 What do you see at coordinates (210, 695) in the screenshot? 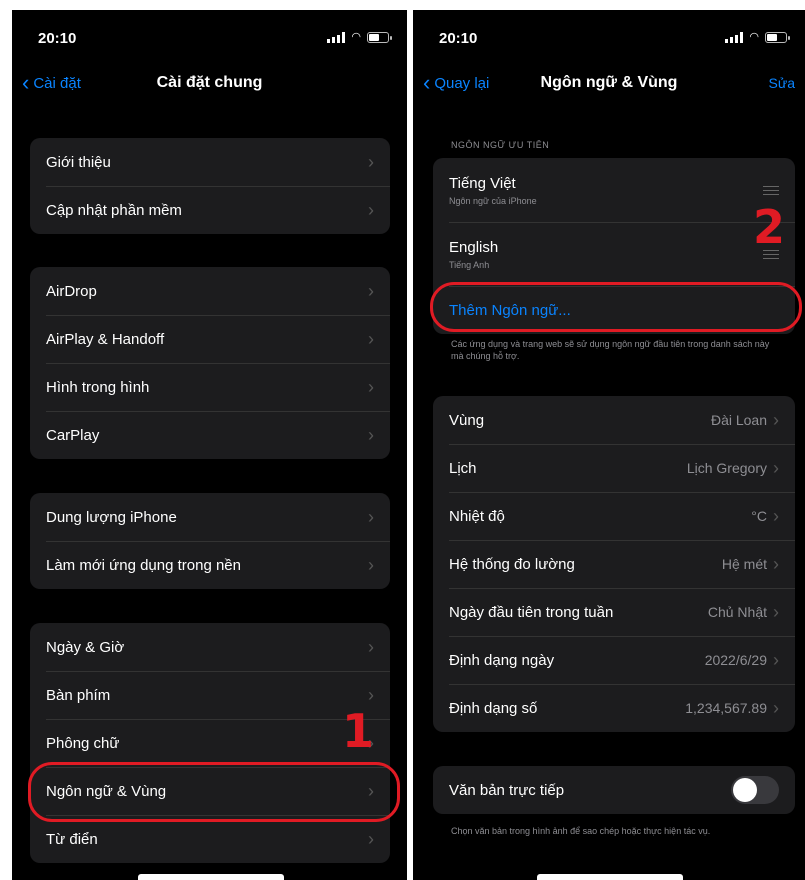
I see `settings-row: Bàn phím ›` at bounding box center [210, 695].